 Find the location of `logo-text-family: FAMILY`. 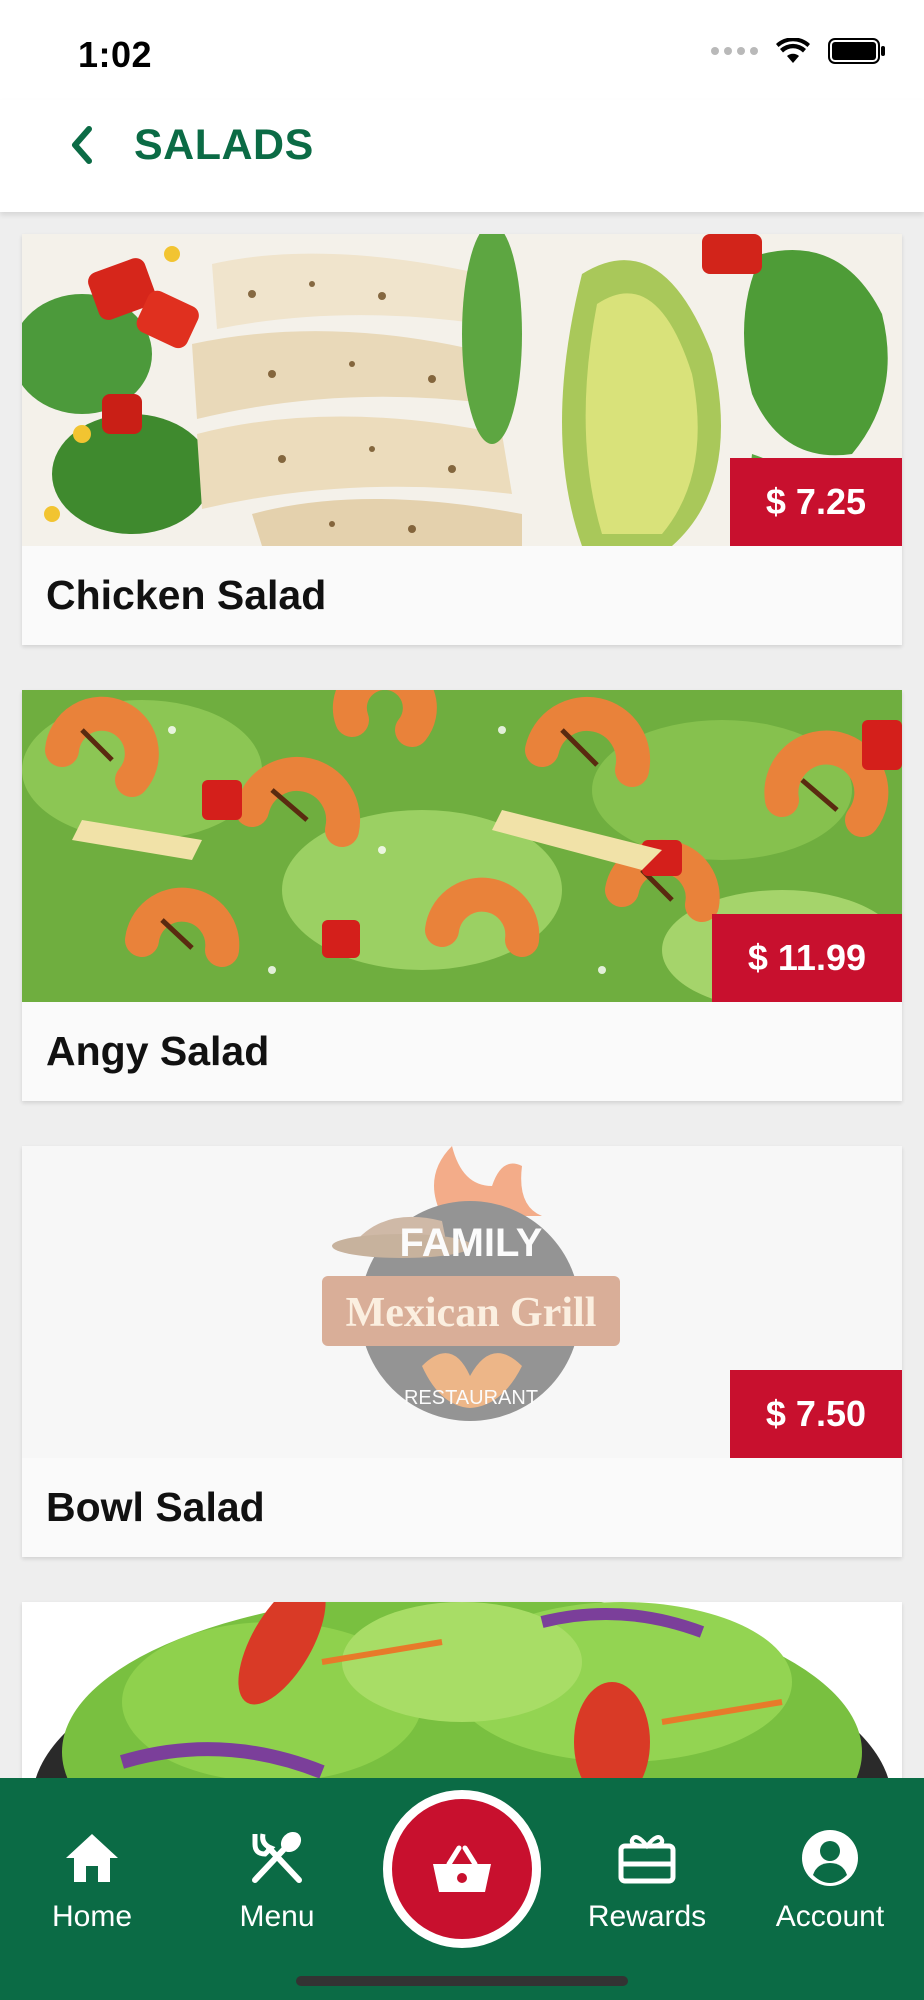

logo-text-family: FAMILY is located at coordinates (471, 1243).